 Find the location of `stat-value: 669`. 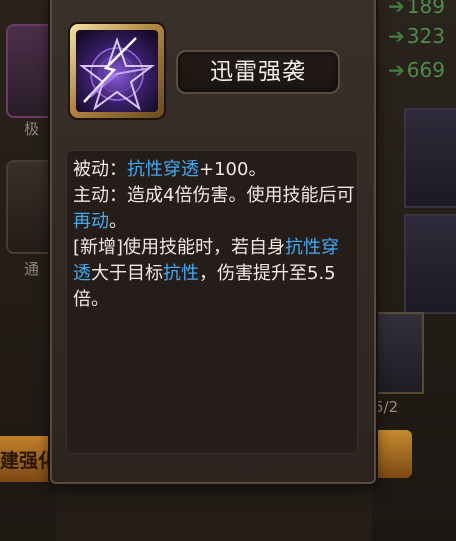

stat-value: 669 is located at coordinates (425, 70).